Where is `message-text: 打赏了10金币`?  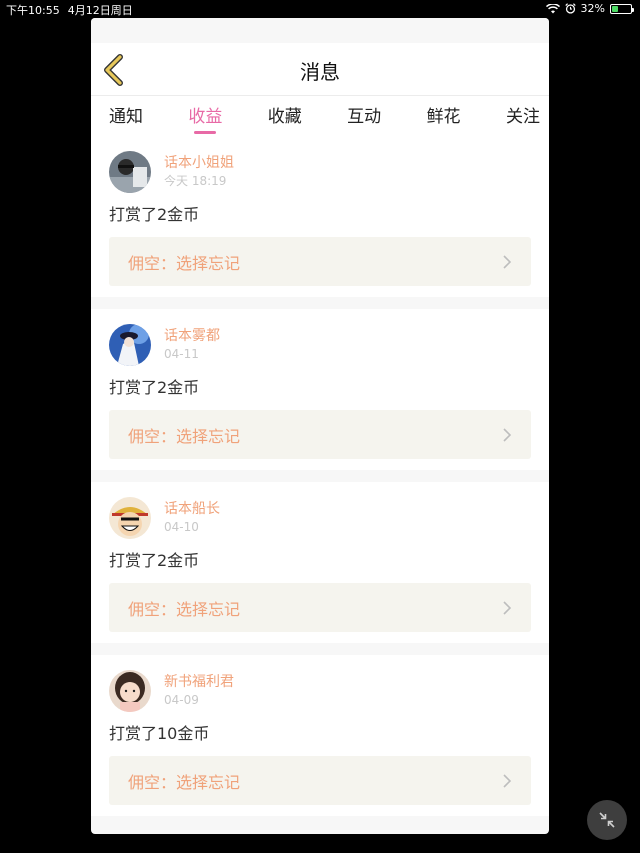
message-text: 打赏了10金币 is located at coordinates (159, 733).